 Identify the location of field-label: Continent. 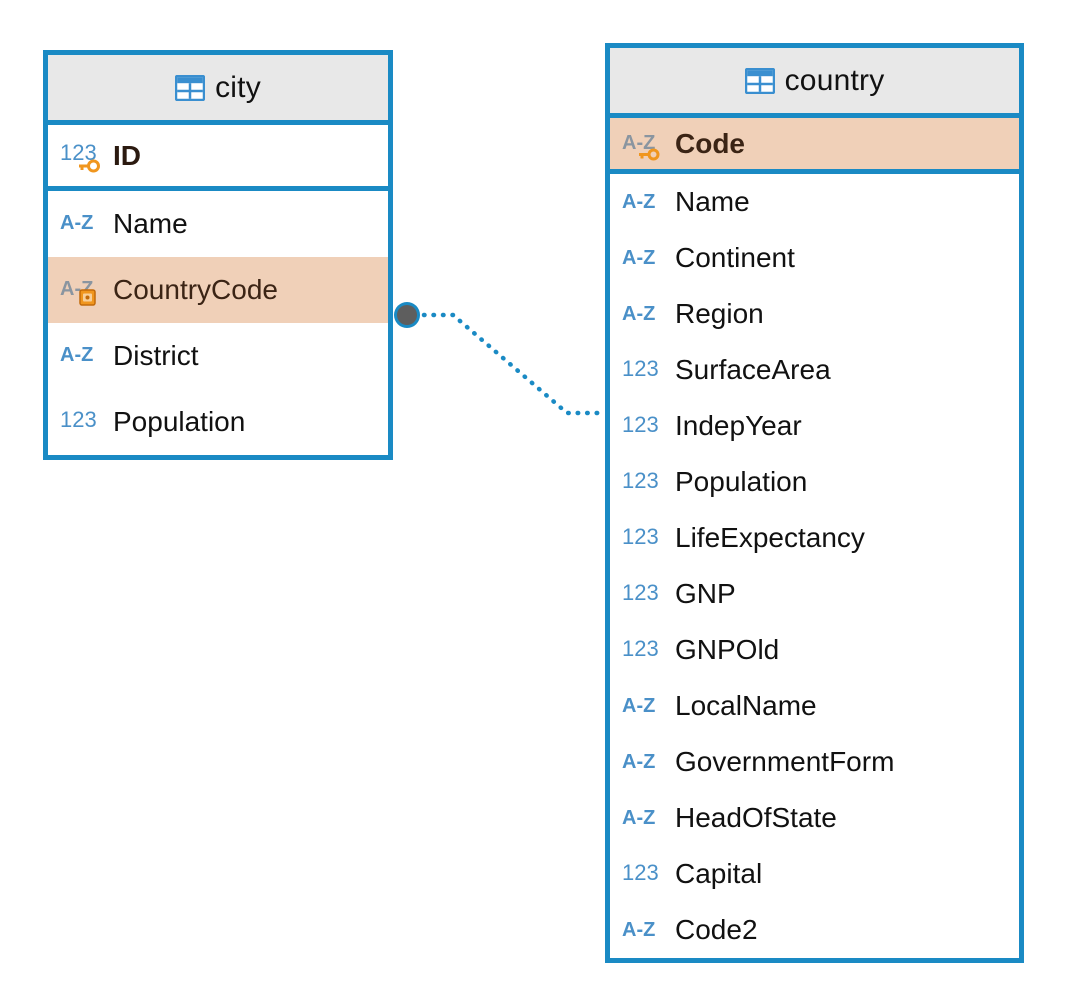
(735, 257).